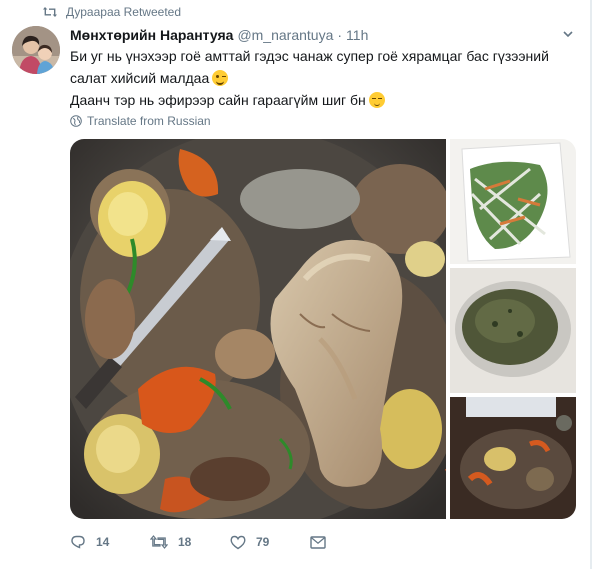  Describe the element at coordinates (568, 33) in the screenshot. I see `chevron-down-icon` at that location.